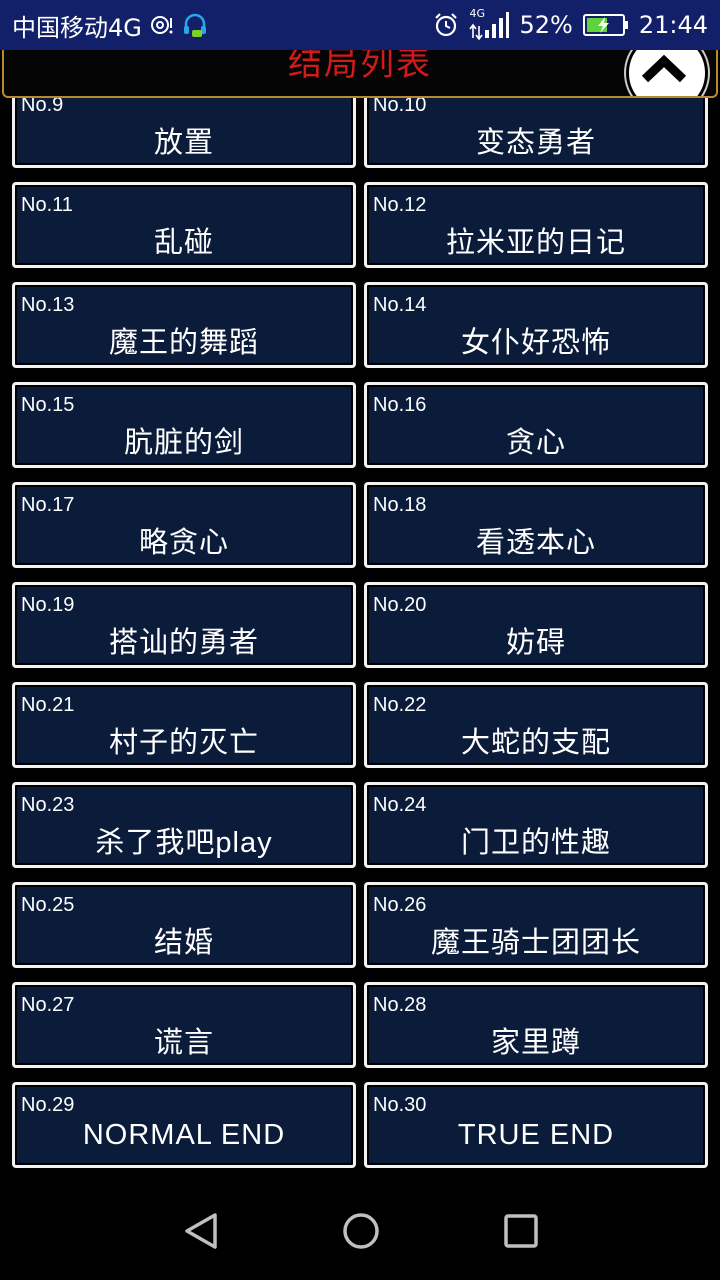  What do you see at coordinates (195, 25) in the screenshot?
I see `headset-icon` at bounding box center [195, 25].